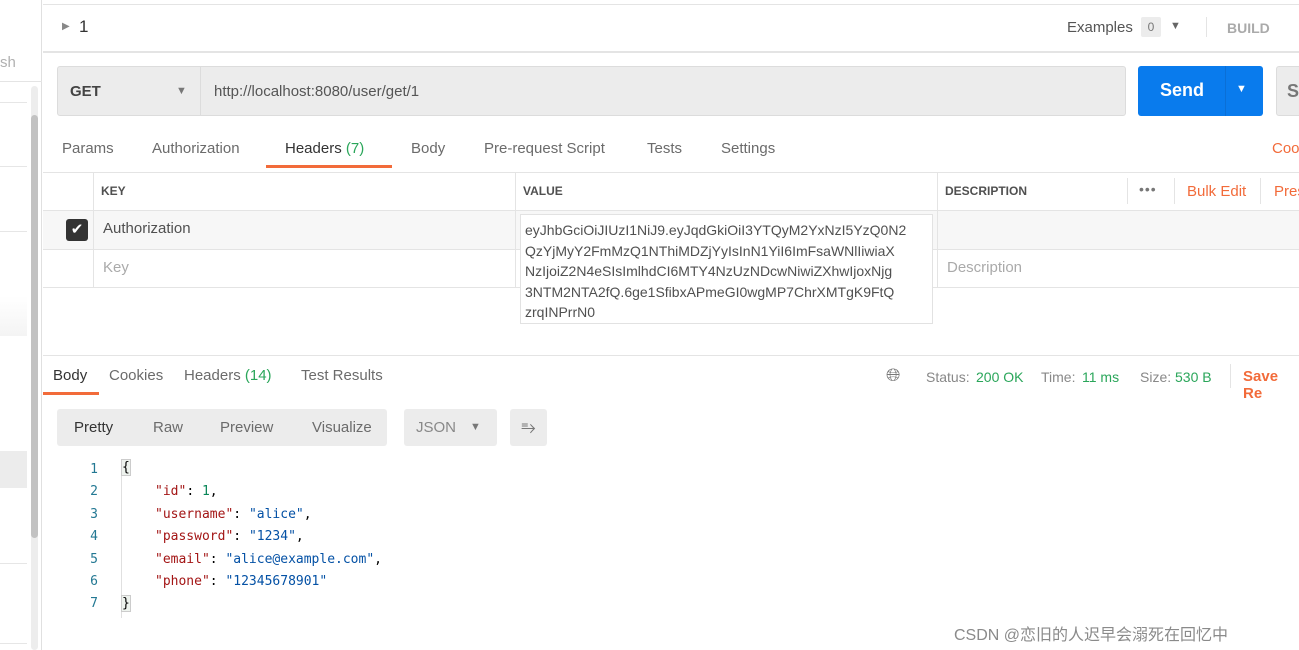  Describe the element at coordinates (1293, 91) in the screenshot. I see `save-label: Sa` at that location.